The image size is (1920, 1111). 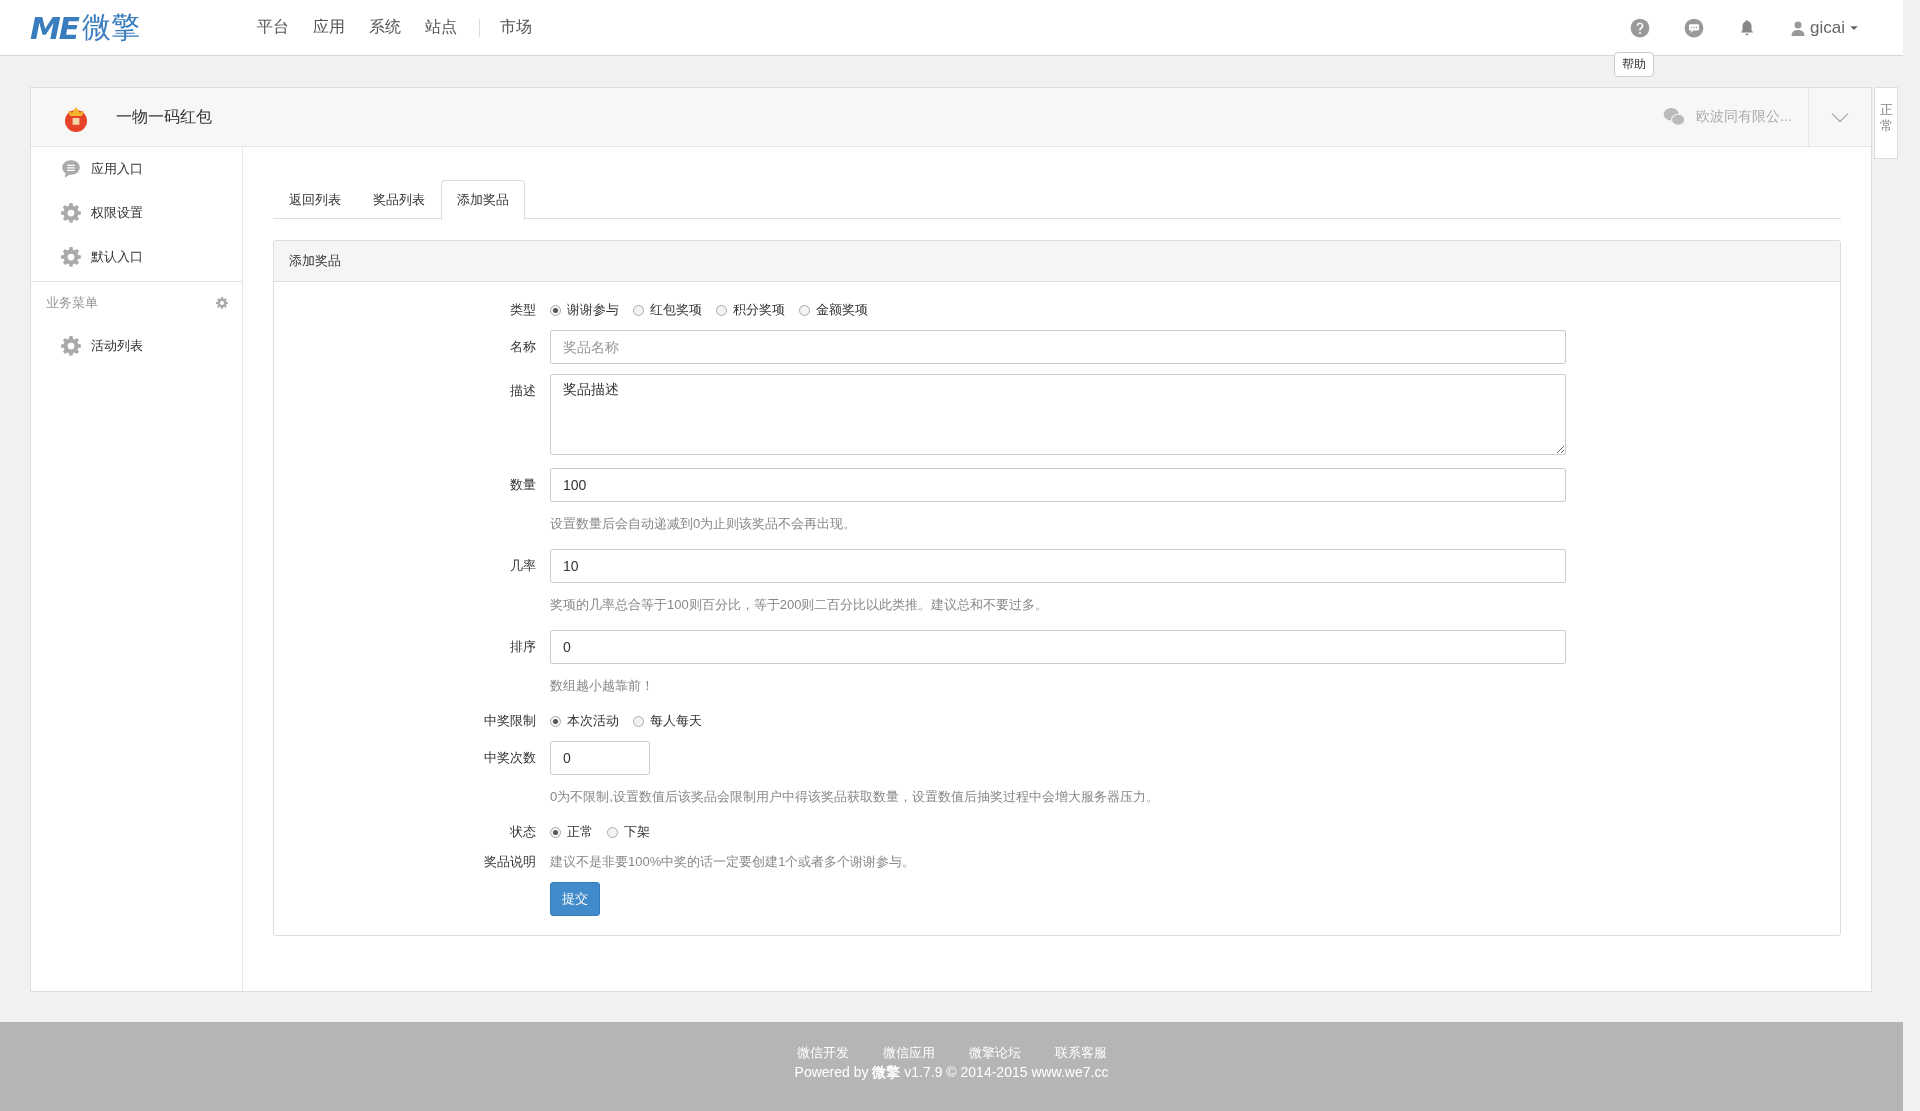 I want to click on field-label: 奖品说明, so click(x=509, y=862).